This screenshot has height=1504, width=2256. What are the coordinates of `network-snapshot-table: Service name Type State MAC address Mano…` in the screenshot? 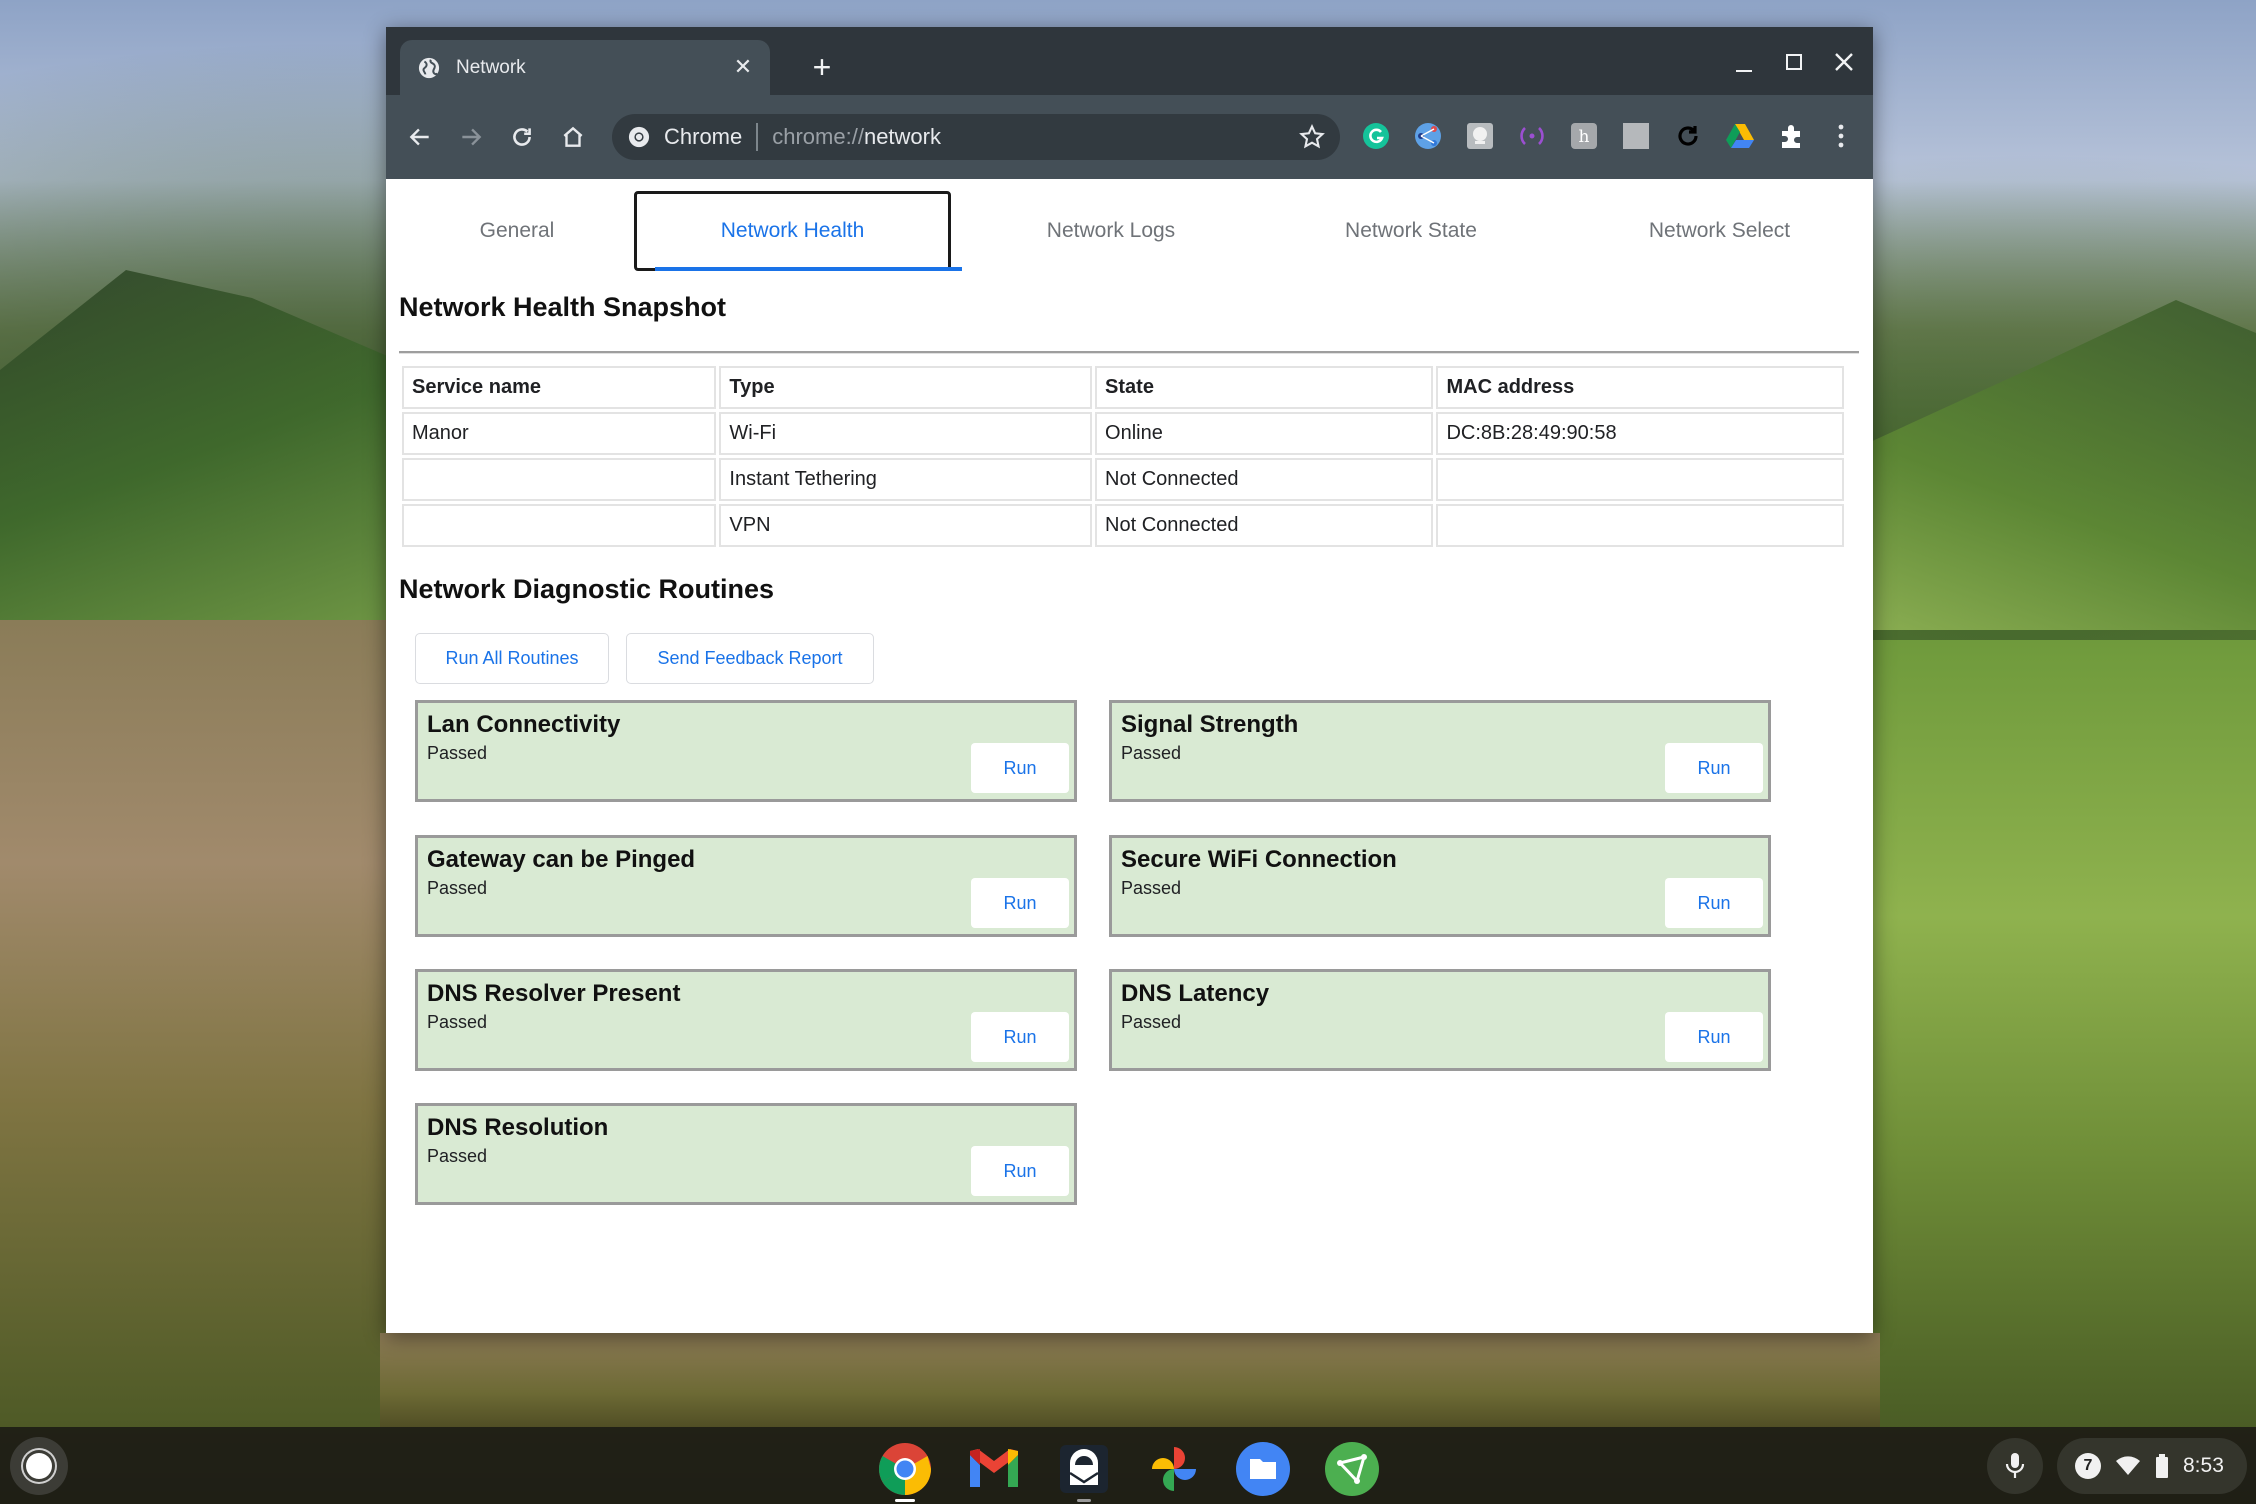 It's located at (1123, 456).